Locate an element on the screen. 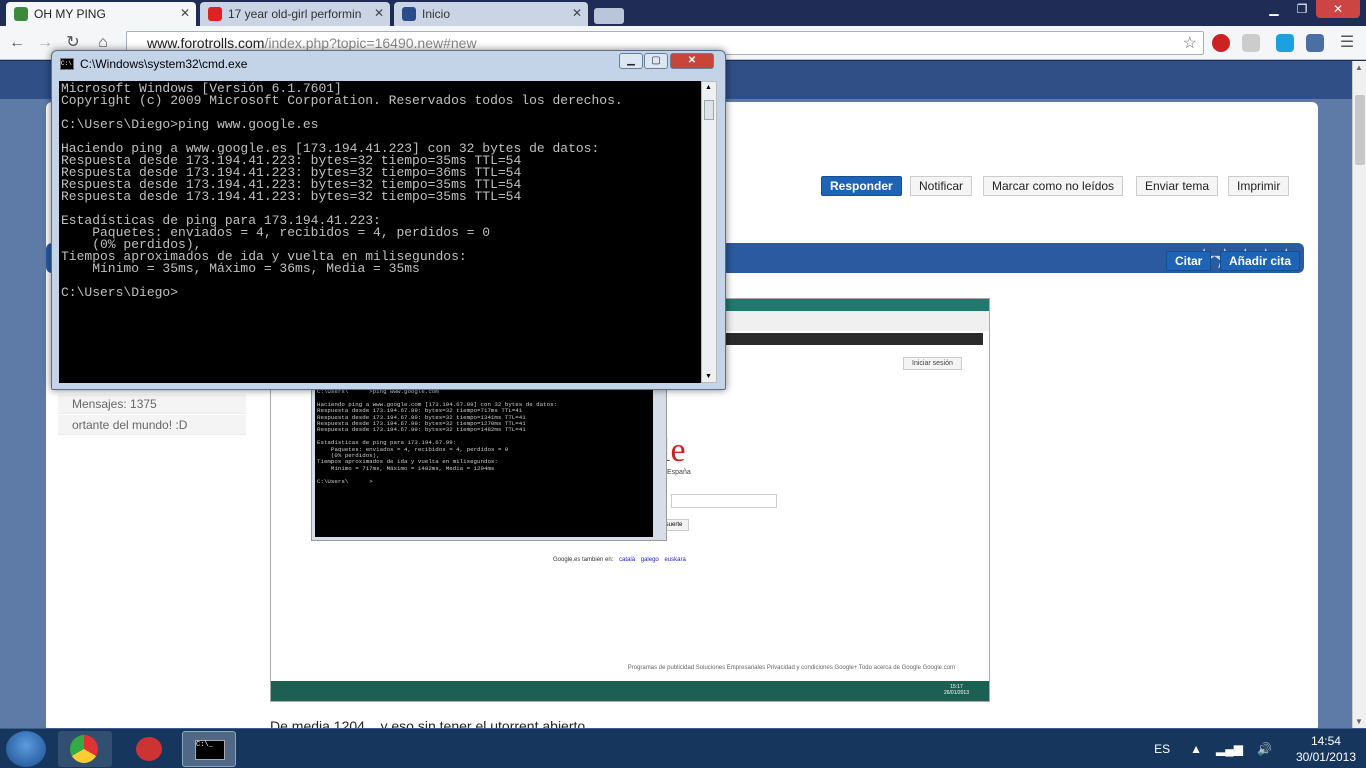  screenshot-espana-label: España is located at coordinates (679, 472).